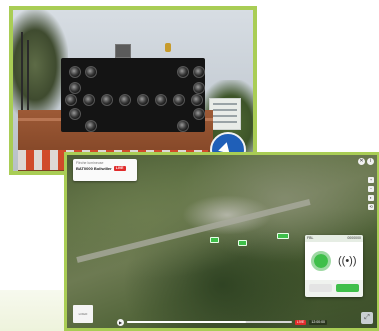 This screenshot has width=379, height=331. What do you see at coordinates (334, 261) in the screenshot?
I see `device-panel-body: ((•))` at bounding box center [334, 261].